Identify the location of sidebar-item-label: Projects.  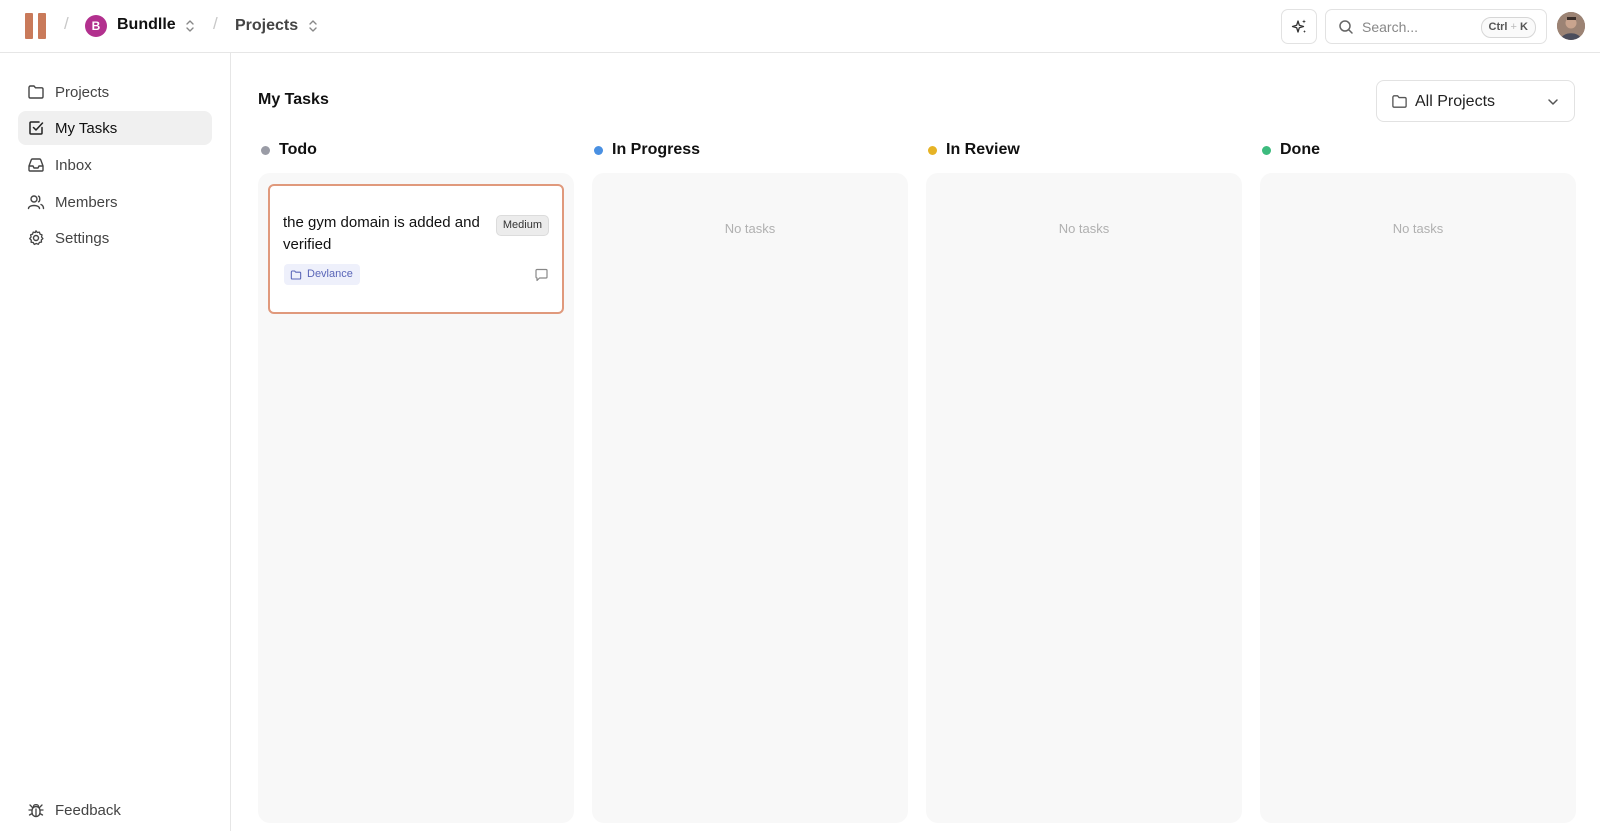
(82, 92).